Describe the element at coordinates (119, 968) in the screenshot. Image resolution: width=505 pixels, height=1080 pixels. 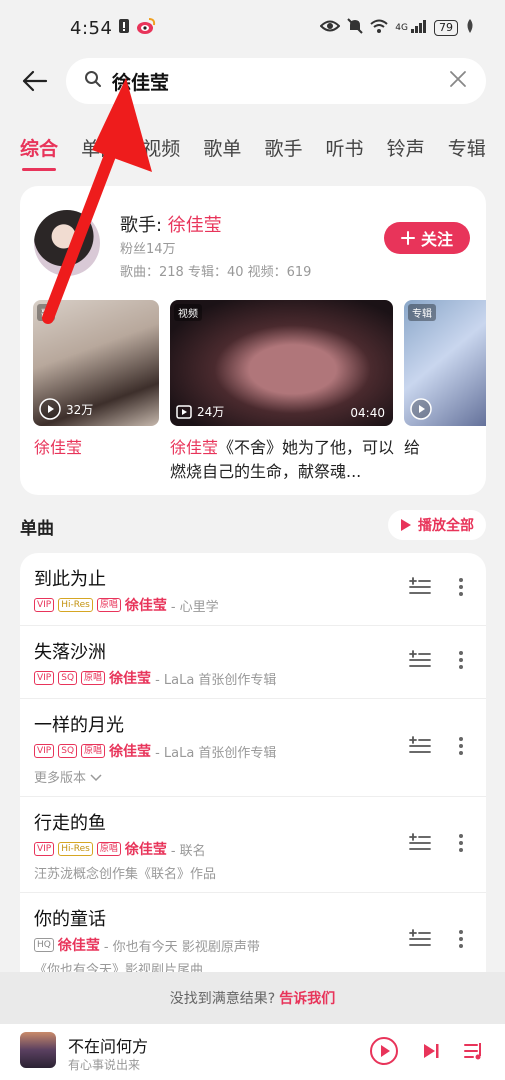
I see `song-subtitle: 《你也有今天》影视剧片尾曲` at that location.